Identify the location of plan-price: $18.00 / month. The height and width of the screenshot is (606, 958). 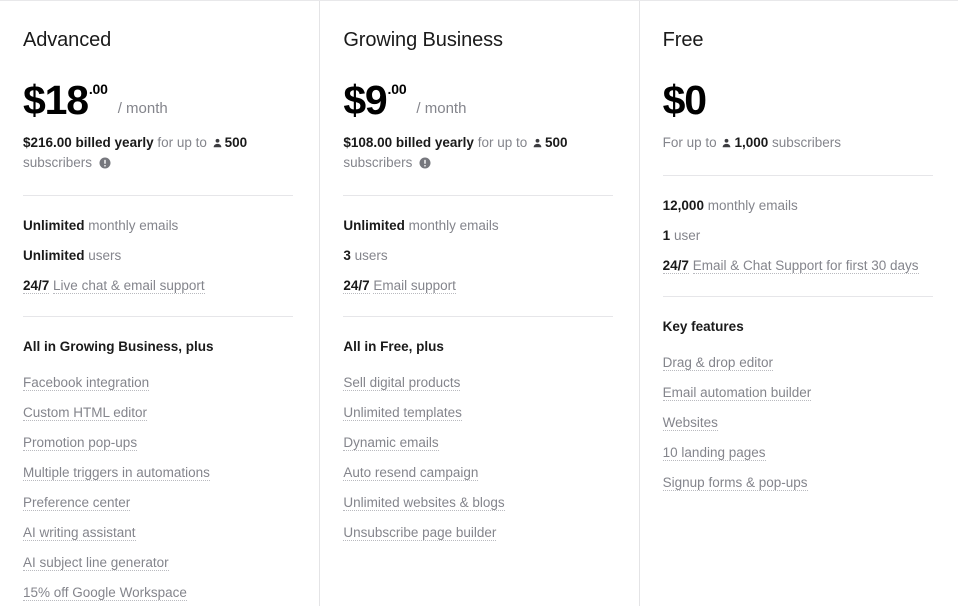
(158, 101).